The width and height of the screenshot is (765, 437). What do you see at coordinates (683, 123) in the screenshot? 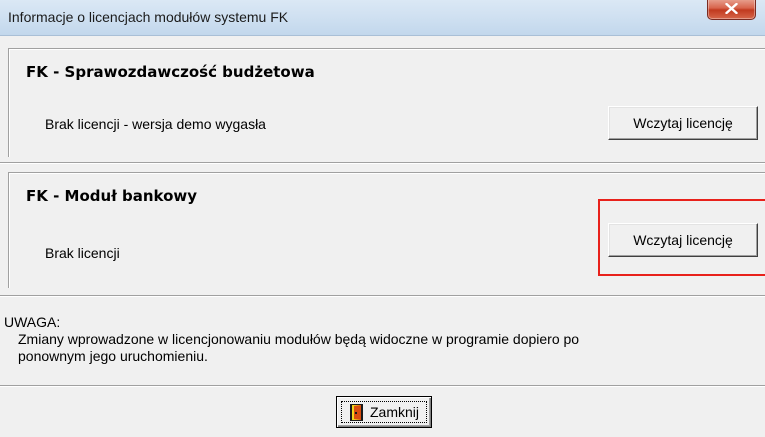
I see `load-license-button-budget-reporting: Wczytaj licencję` at bounding box center [683, 123].